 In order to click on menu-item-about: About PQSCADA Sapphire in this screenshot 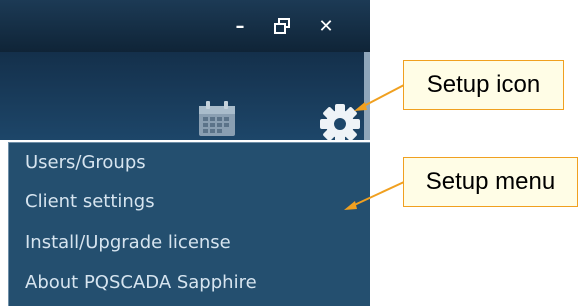, I will do `click(141, 283)`.